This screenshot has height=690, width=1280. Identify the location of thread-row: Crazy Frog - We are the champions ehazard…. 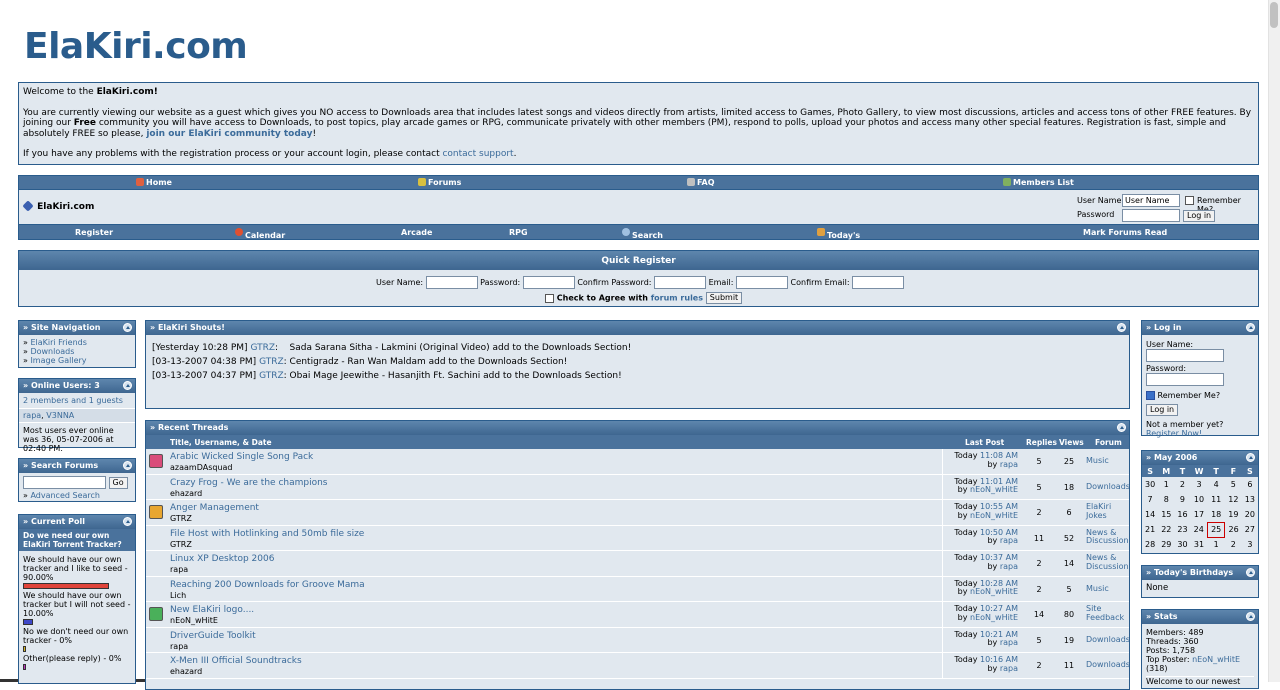
(637, 487).